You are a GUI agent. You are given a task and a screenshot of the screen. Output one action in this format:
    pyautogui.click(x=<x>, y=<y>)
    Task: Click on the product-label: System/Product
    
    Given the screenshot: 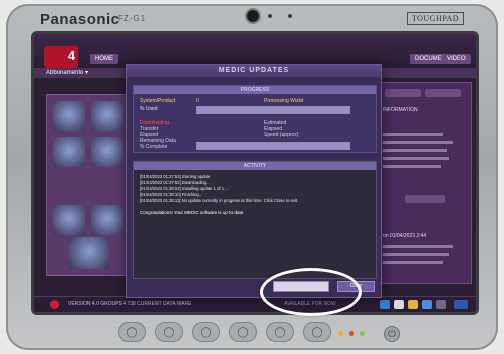 What is the action you would take?
    pyautogui.click(x=158, y=101)
    